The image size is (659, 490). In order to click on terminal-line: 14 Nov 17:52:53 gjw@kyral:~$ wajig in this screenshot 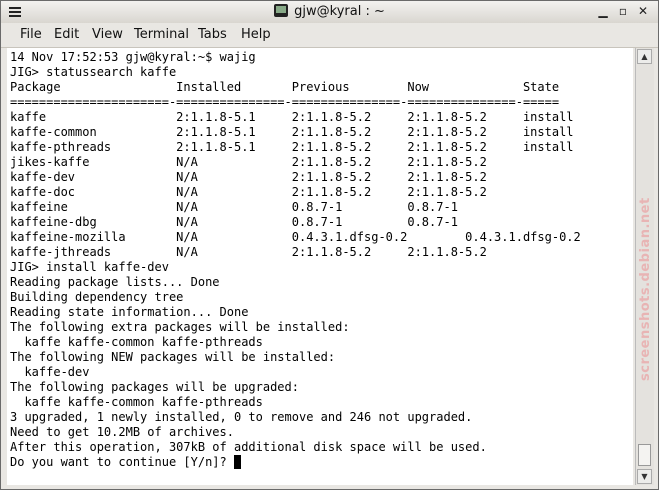, I will do `click(133, 57)`.